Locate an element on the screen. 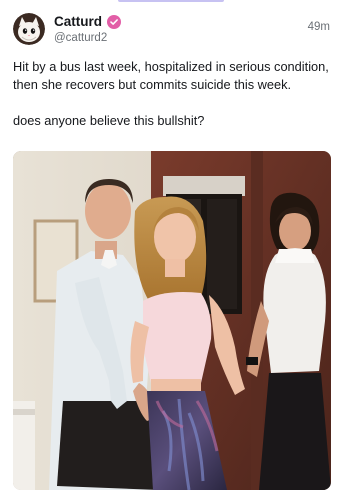  author-display-name: Catturd is located at coordinates (78, 21).